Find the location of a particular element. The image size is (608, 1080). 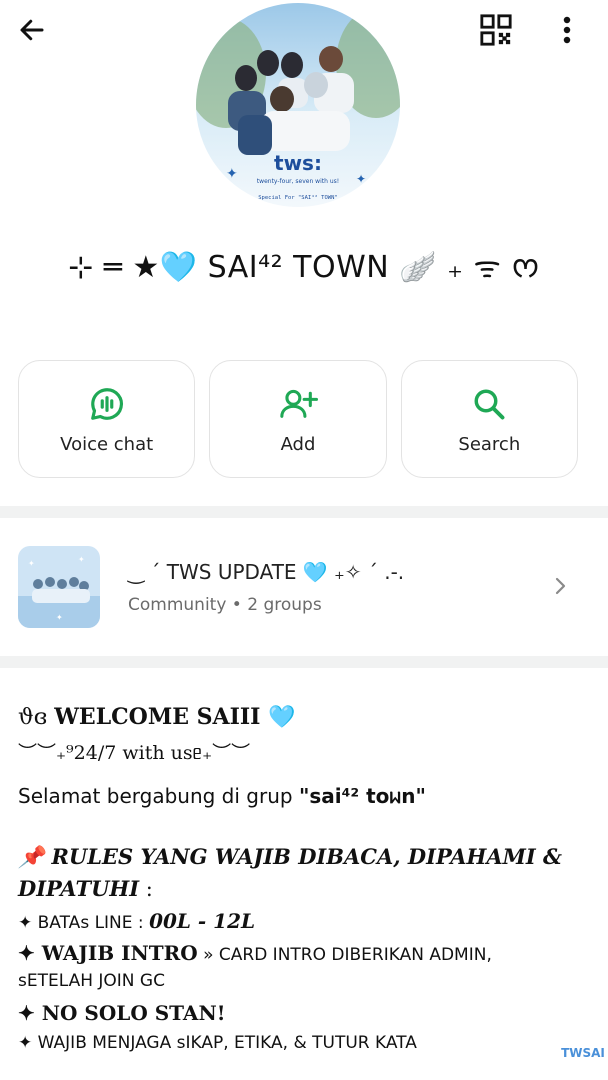

chevron-right-icon is located at coordinates (560, 586).